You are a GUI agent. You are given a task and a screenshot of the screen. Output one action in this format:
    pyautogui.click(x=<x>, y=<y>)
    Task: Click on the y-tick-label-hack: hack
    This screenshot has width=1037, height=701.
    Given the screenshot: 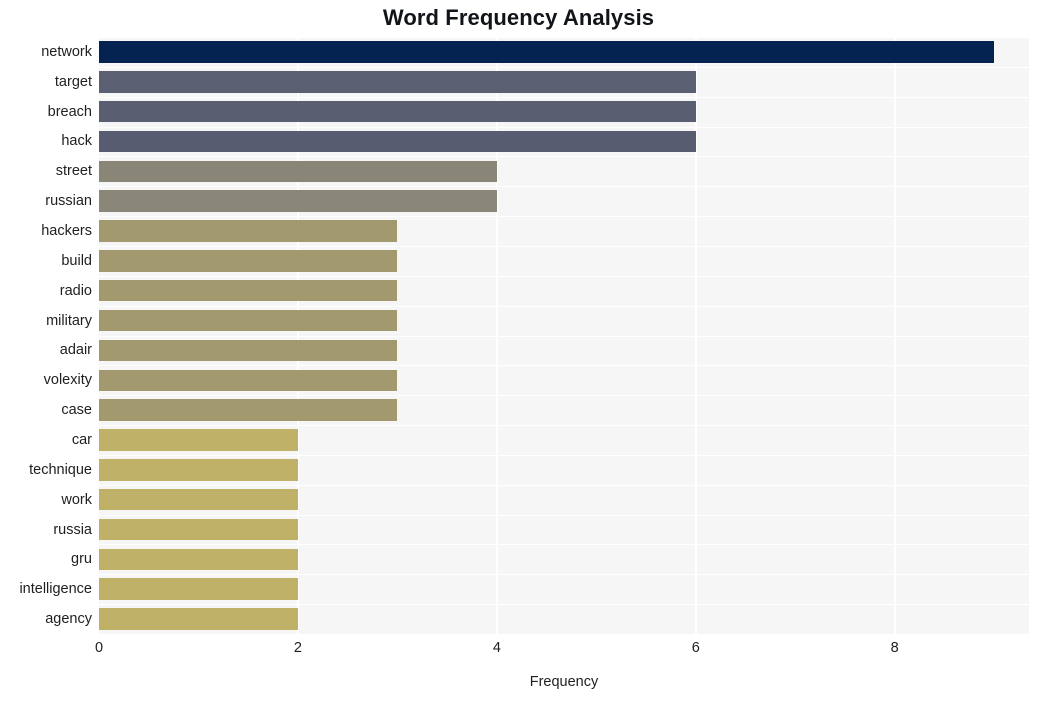 What is the action you would take?
    pyautogui.click(x=76, y=141)
    